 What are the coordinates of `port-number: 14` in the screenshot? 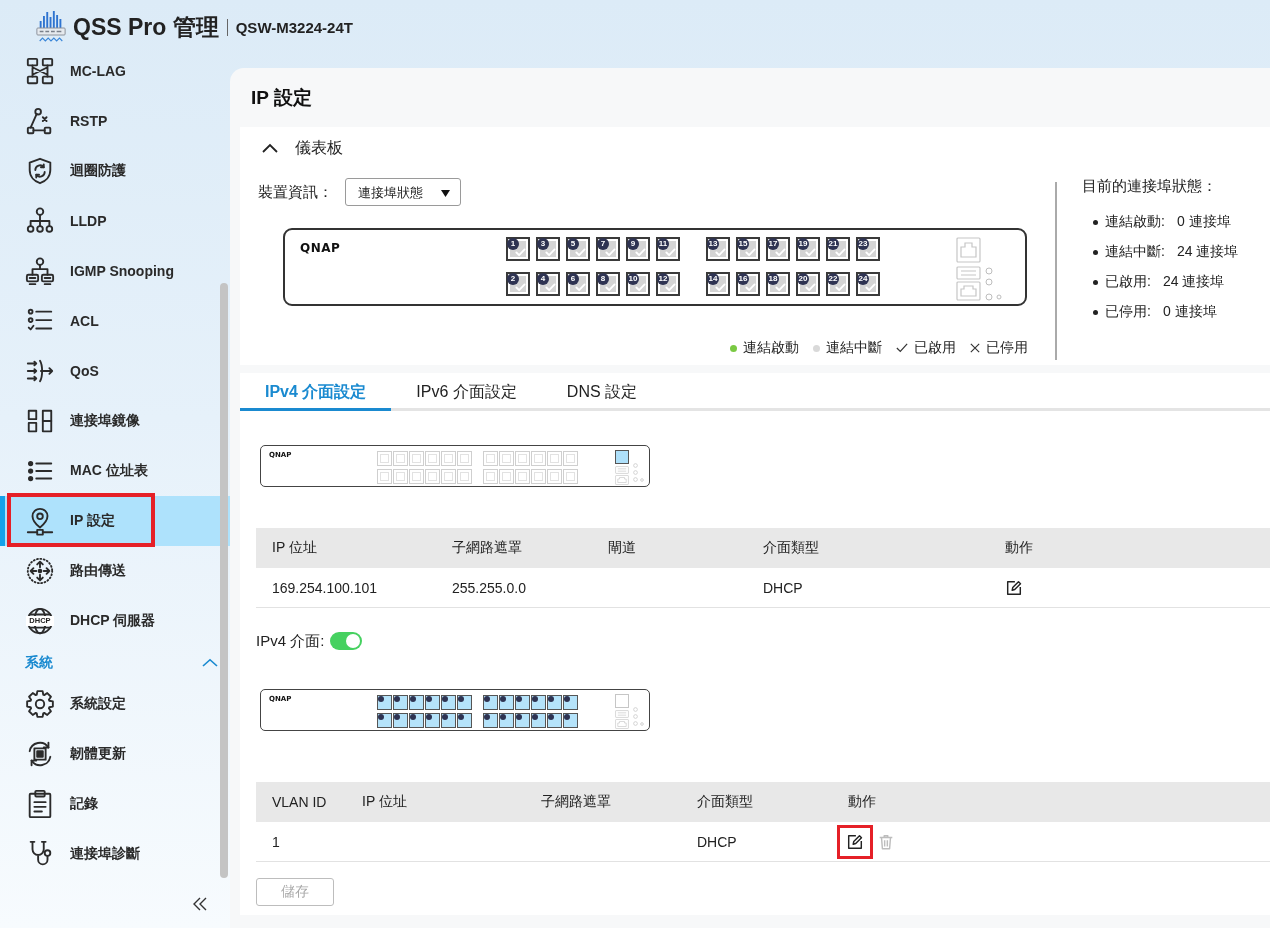 It's located at (713, 279).